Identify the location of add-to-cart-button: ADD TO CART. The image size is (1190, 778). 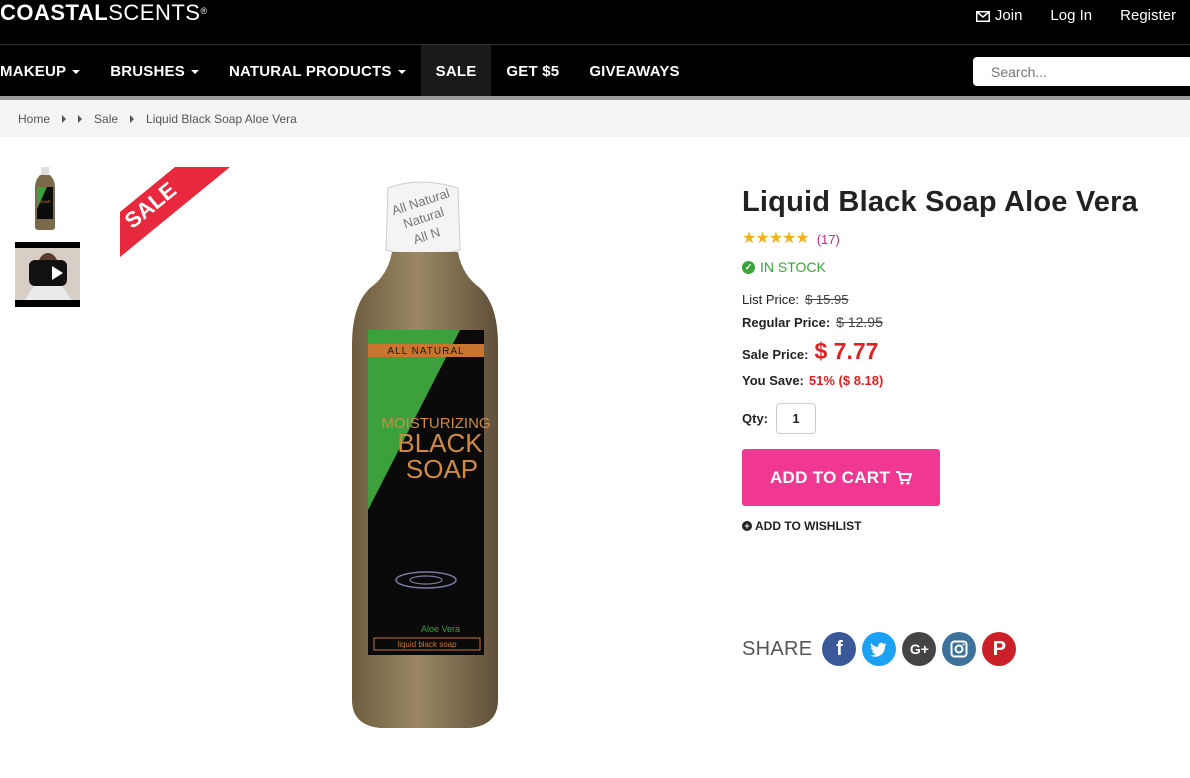
(841, 477).